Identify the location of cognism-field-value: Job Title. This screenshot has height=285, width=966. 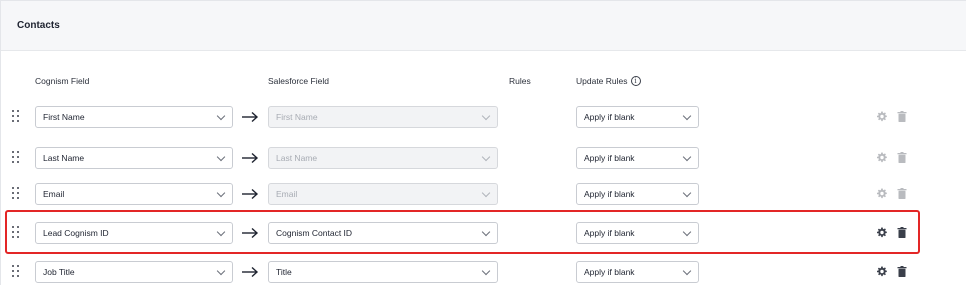
(59, 272).